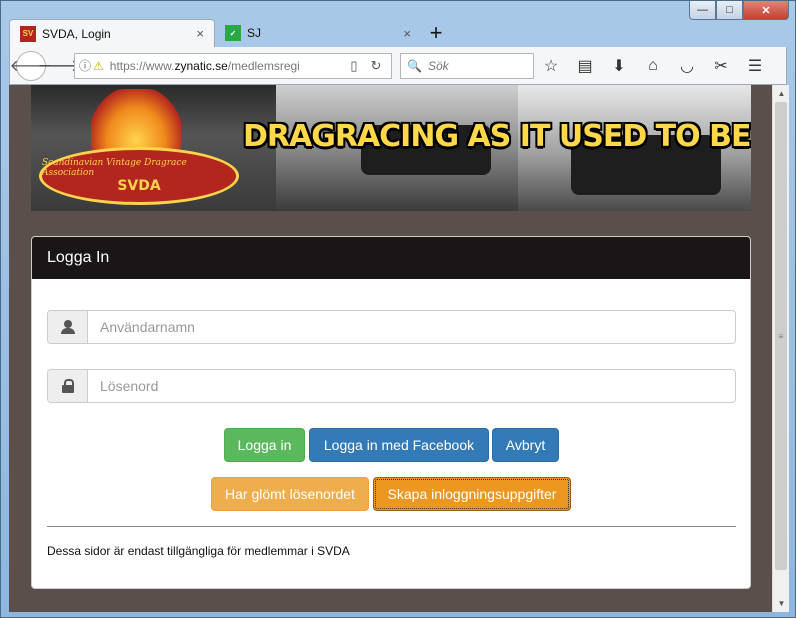 This screenshot has width=796, height=618. Describe the element at coordinates (411, 327) in the screenshot. I see `username-input` at that location.